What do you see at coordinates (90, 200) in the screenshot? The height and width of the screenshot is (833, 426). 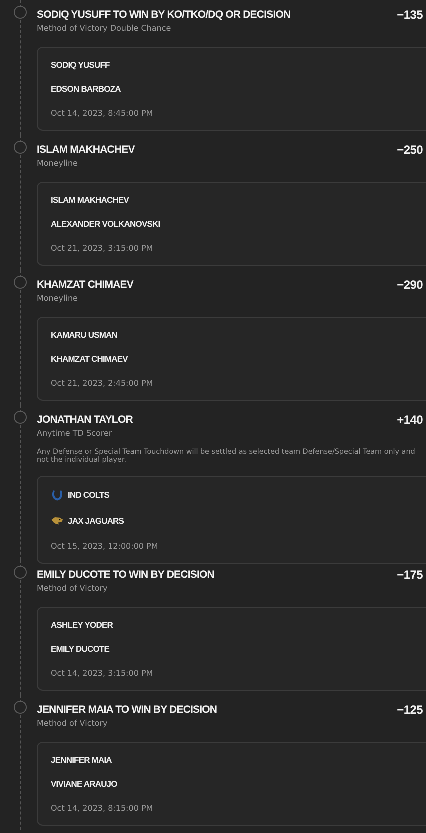 I see `fighter-name: ISLAM MAKHACHEV` at bounding box center [90, 200].